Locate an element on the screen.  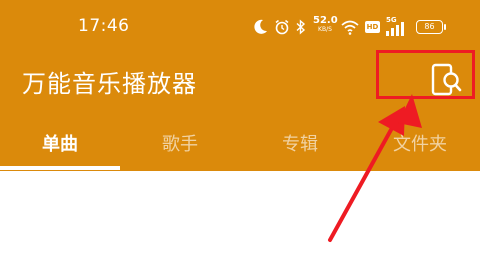
active-tab-indicator is located at coordinates (60, 168).